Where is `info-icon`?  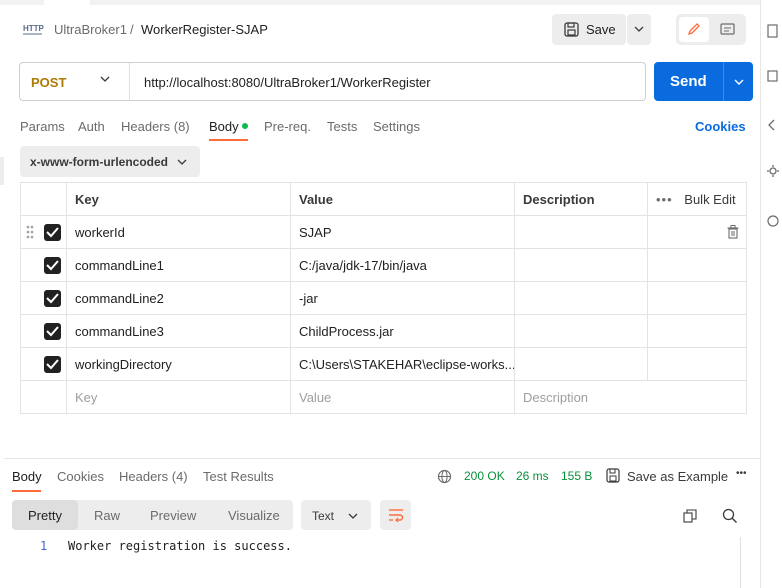 info-icon is located at coordinates (773, 221).